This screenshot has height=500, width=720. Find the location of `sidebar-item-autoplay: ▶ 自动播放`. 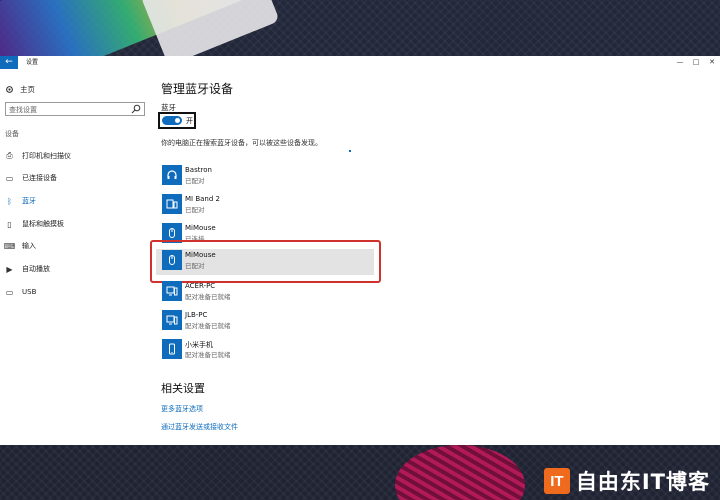

sidebar-item-autoplay: ▶ 自动播放 is located at coordinates (27, 269).